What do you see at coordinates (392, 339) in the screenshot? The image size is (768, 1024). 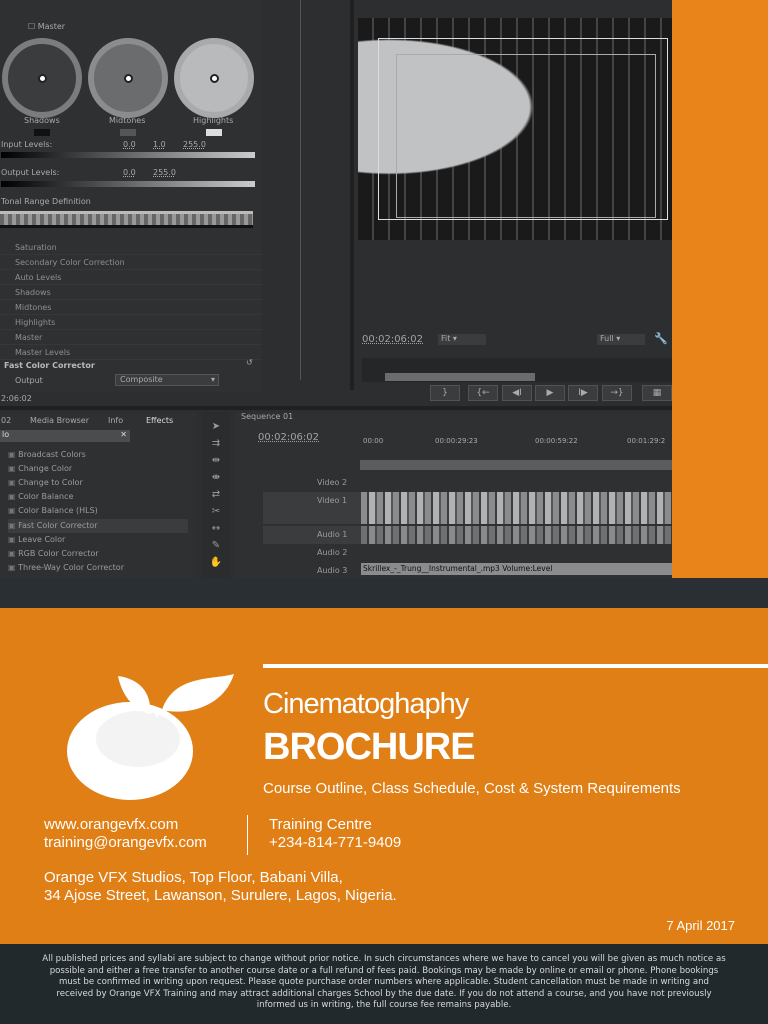 I see `monitor-timecode: 00:02:06:02` at bounding box center [392, 339].